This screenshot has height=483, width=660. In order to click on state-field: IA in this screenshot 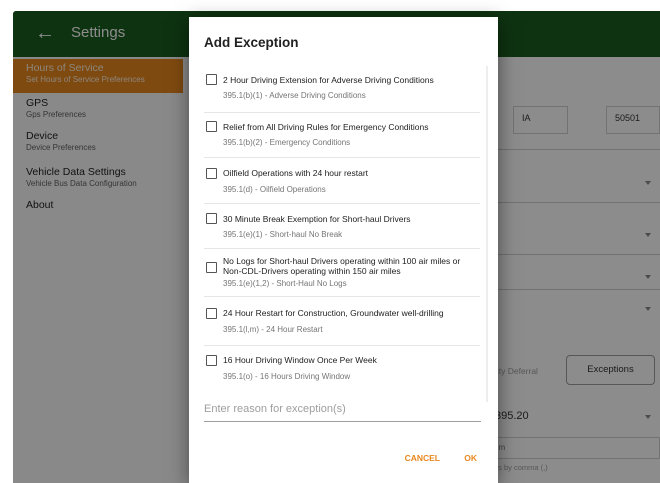, I will do `click(540, 120)`.